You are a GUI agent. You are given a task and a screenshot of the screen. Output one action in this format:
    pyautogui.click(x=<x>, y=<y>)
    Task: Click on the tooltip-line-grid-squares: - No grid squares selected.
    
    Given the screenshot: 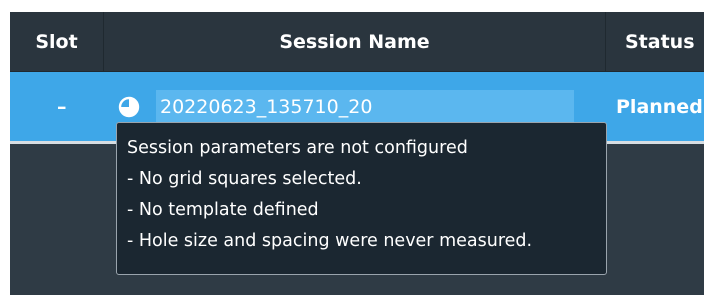 What is the action you would take?
    pyautogui.click(x=244, y=179)
    